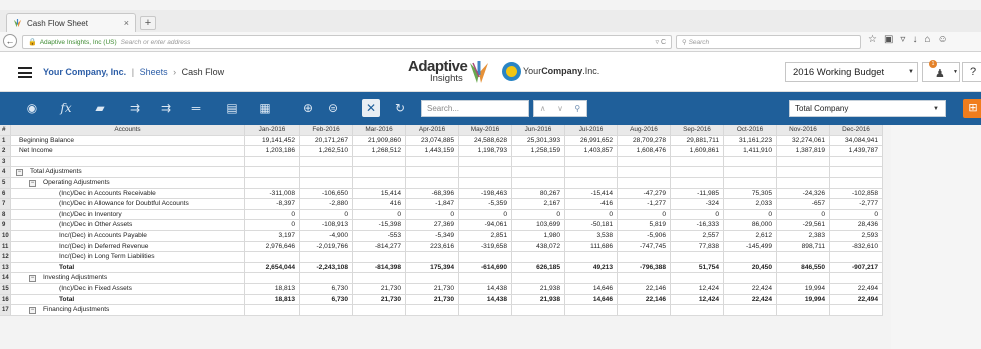  Describe the element at coordinates (941, 71) in the screenshot. I see `user-menu-button: 1 ♟ ▼` at that location.